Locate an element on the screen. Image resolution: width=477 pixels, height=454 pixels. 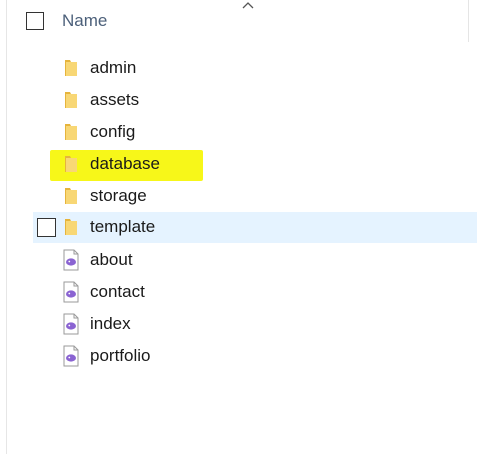
list-item-admin: admin is located at coordinates (255, 68).